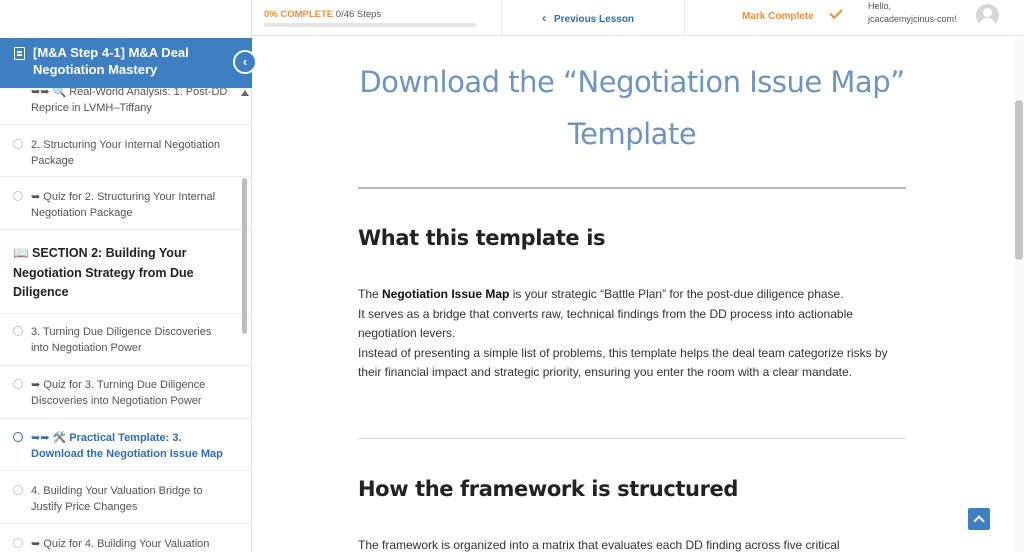 Image resolution: width=1024 pixels, height=552 pixels. Describe the element at coordinates (245, 93) in the screenshot. I see `scroll-up-arrow-icon` at that location.